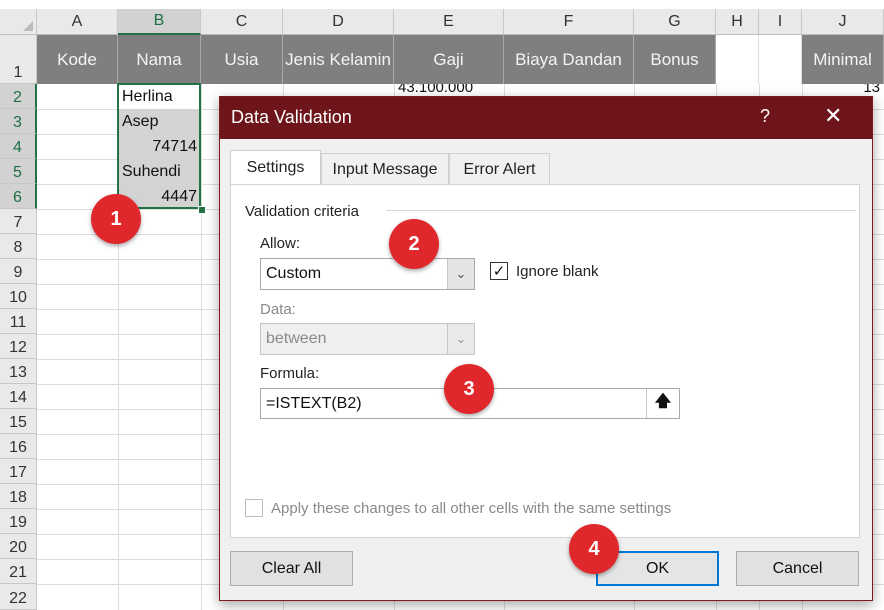 Image resolution: width=884 pixels, height=610 pixels. I want to click on annotation-badge-4: 4, so click(594, 549).